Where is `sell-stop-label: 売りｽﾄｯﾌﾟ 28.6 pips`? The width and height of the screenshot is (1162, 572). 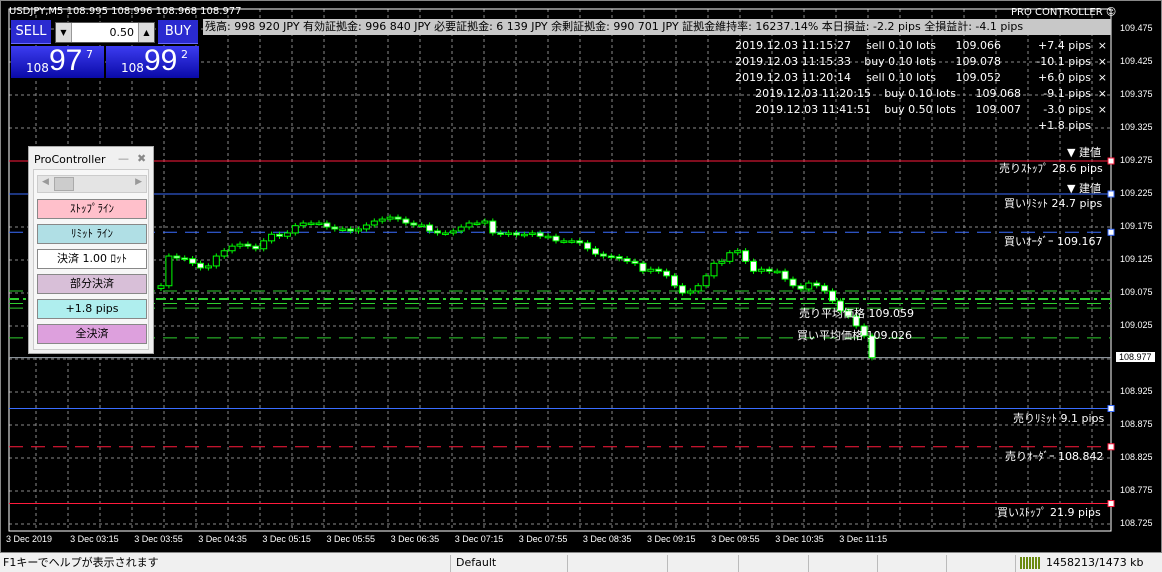
sell-stop-label: 売りｽﾄｯﾌﾟ 28.6 pips is located at coordinates (1051, 168).